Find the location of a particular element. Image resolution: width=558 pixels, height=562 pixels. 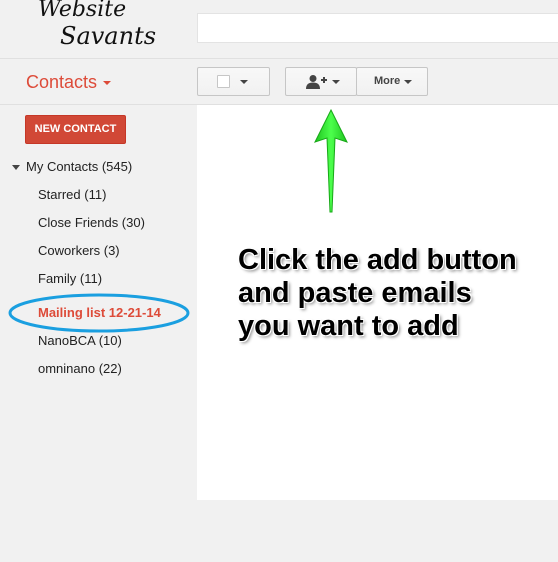

add-person-icon is located at coordinates (316, 82).